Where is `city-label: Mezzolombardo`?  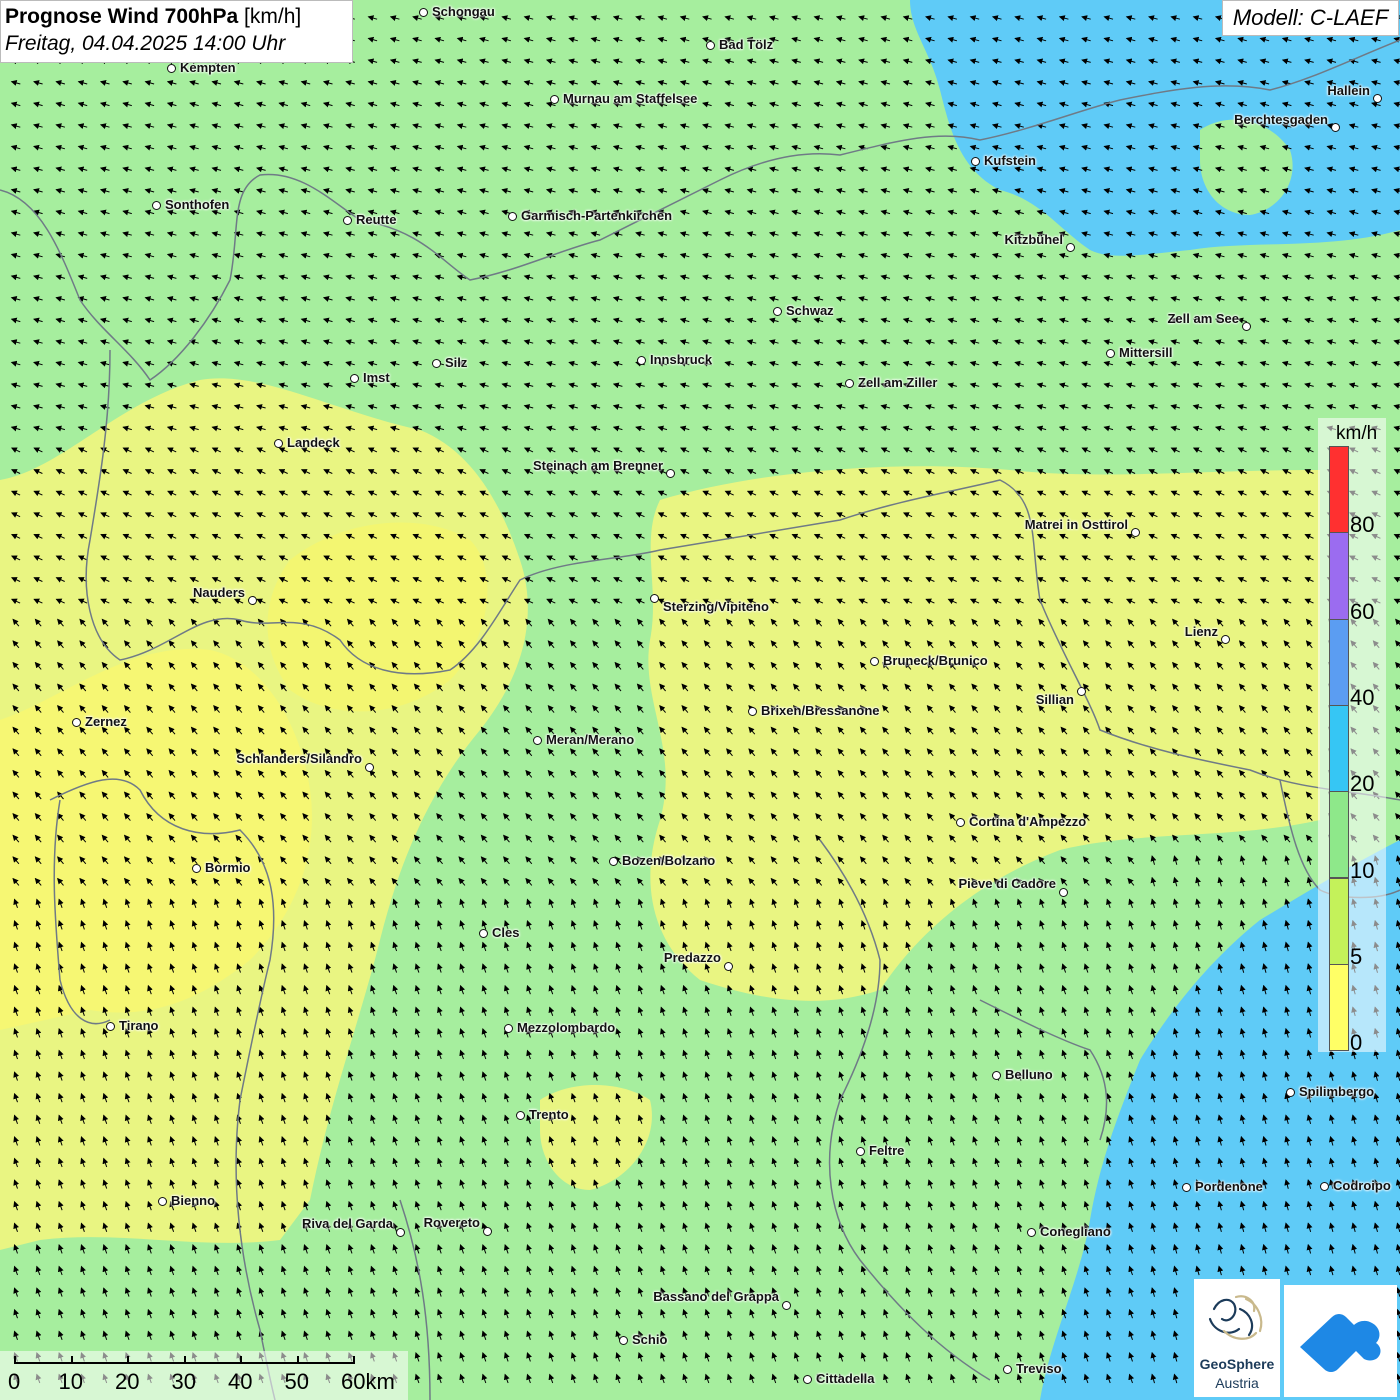
city-label: Mezzolombardo is located at coordinates (566, 1027).